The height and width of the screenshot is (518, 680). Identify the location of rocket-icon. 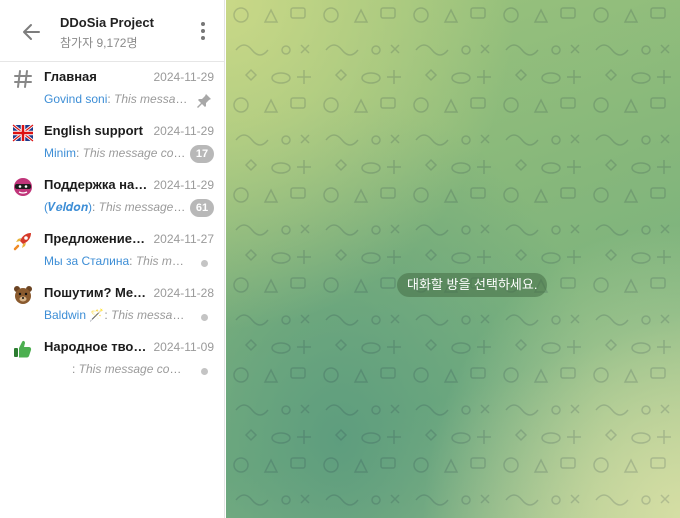
(23, 241).